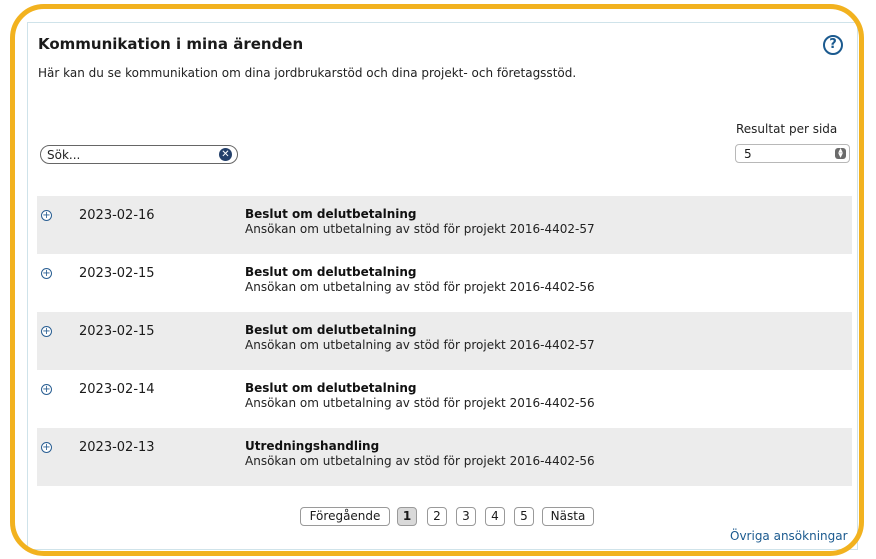  I want to click on search-input, so click(131, 154).